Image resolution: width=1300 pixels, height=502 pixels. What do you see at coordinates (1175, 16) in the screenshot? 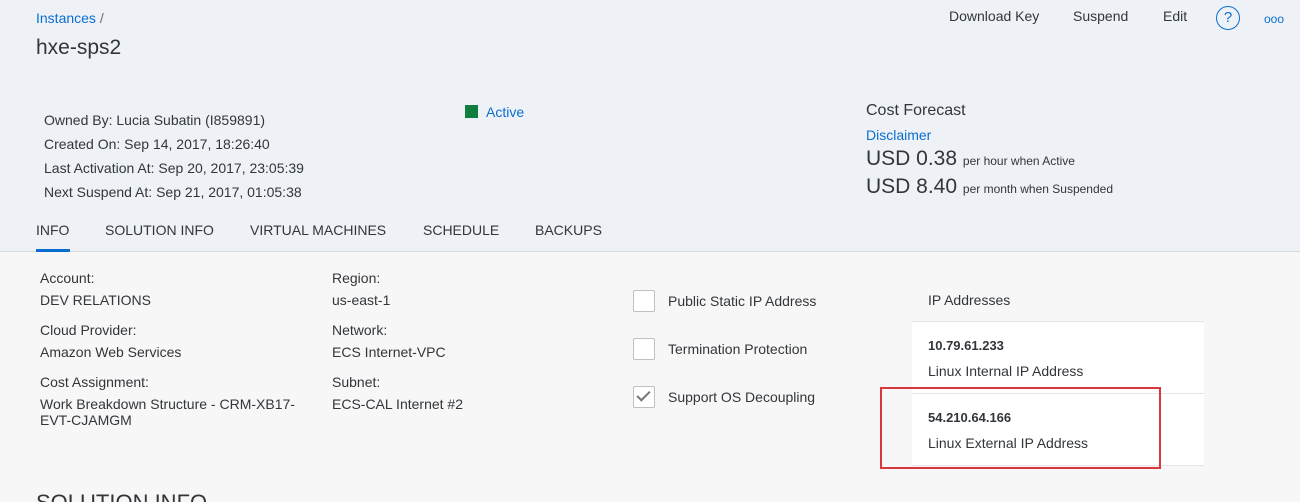
I see `edit-button: Edit` at bounding box center [1175, 16].